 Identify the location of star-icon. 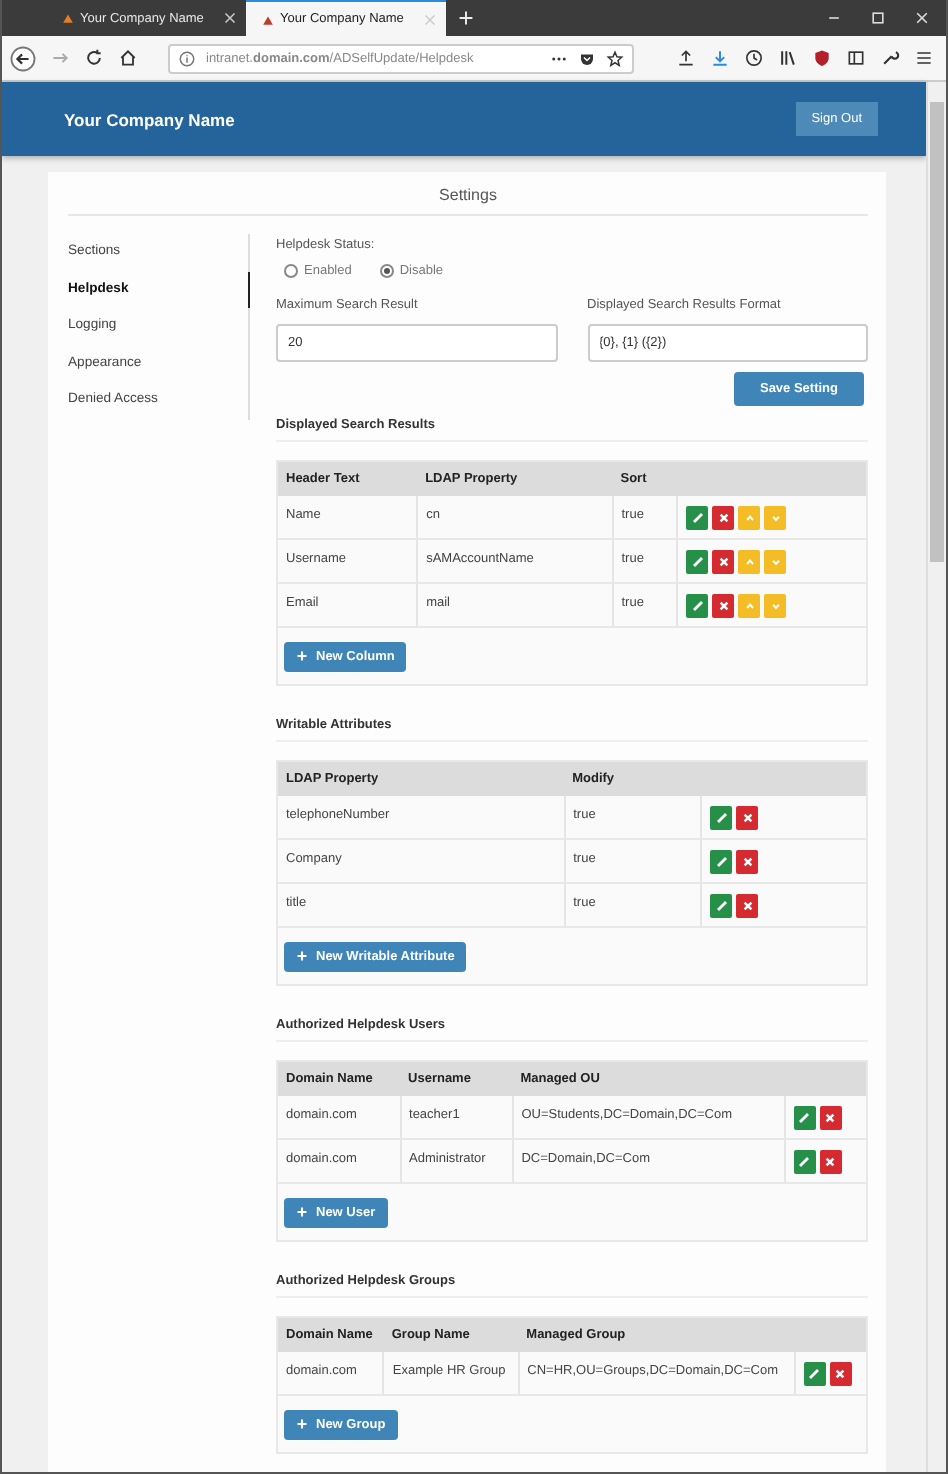
(615, 58).